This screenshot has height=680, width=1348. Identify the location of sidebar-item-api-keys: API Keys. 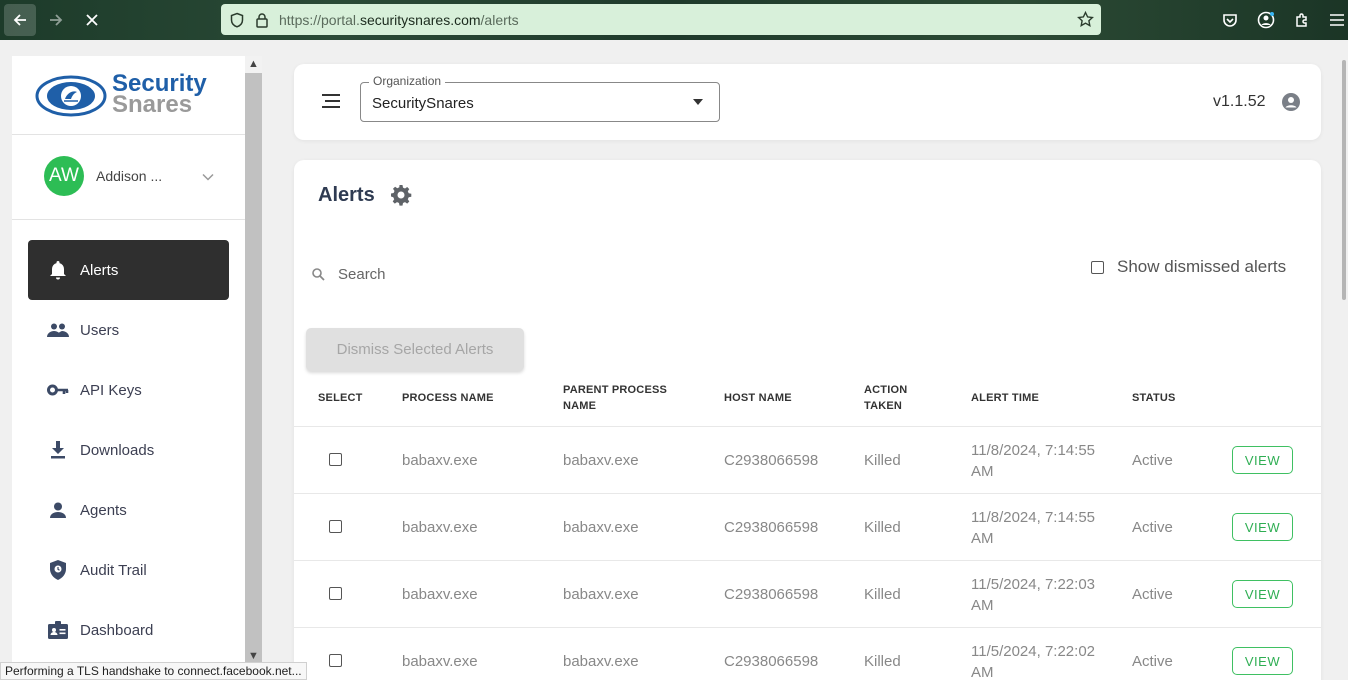
(128, 390).